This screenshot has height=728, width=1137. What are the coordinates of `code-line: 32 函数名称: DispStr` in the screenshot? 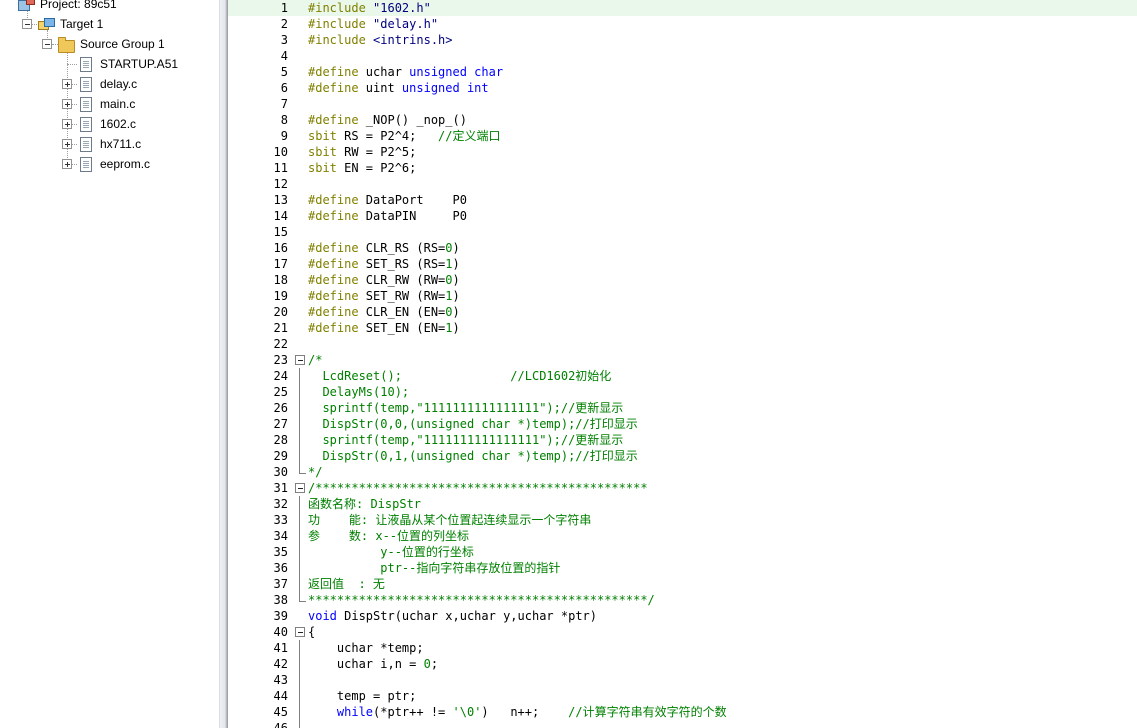 It's located at (682, 504).